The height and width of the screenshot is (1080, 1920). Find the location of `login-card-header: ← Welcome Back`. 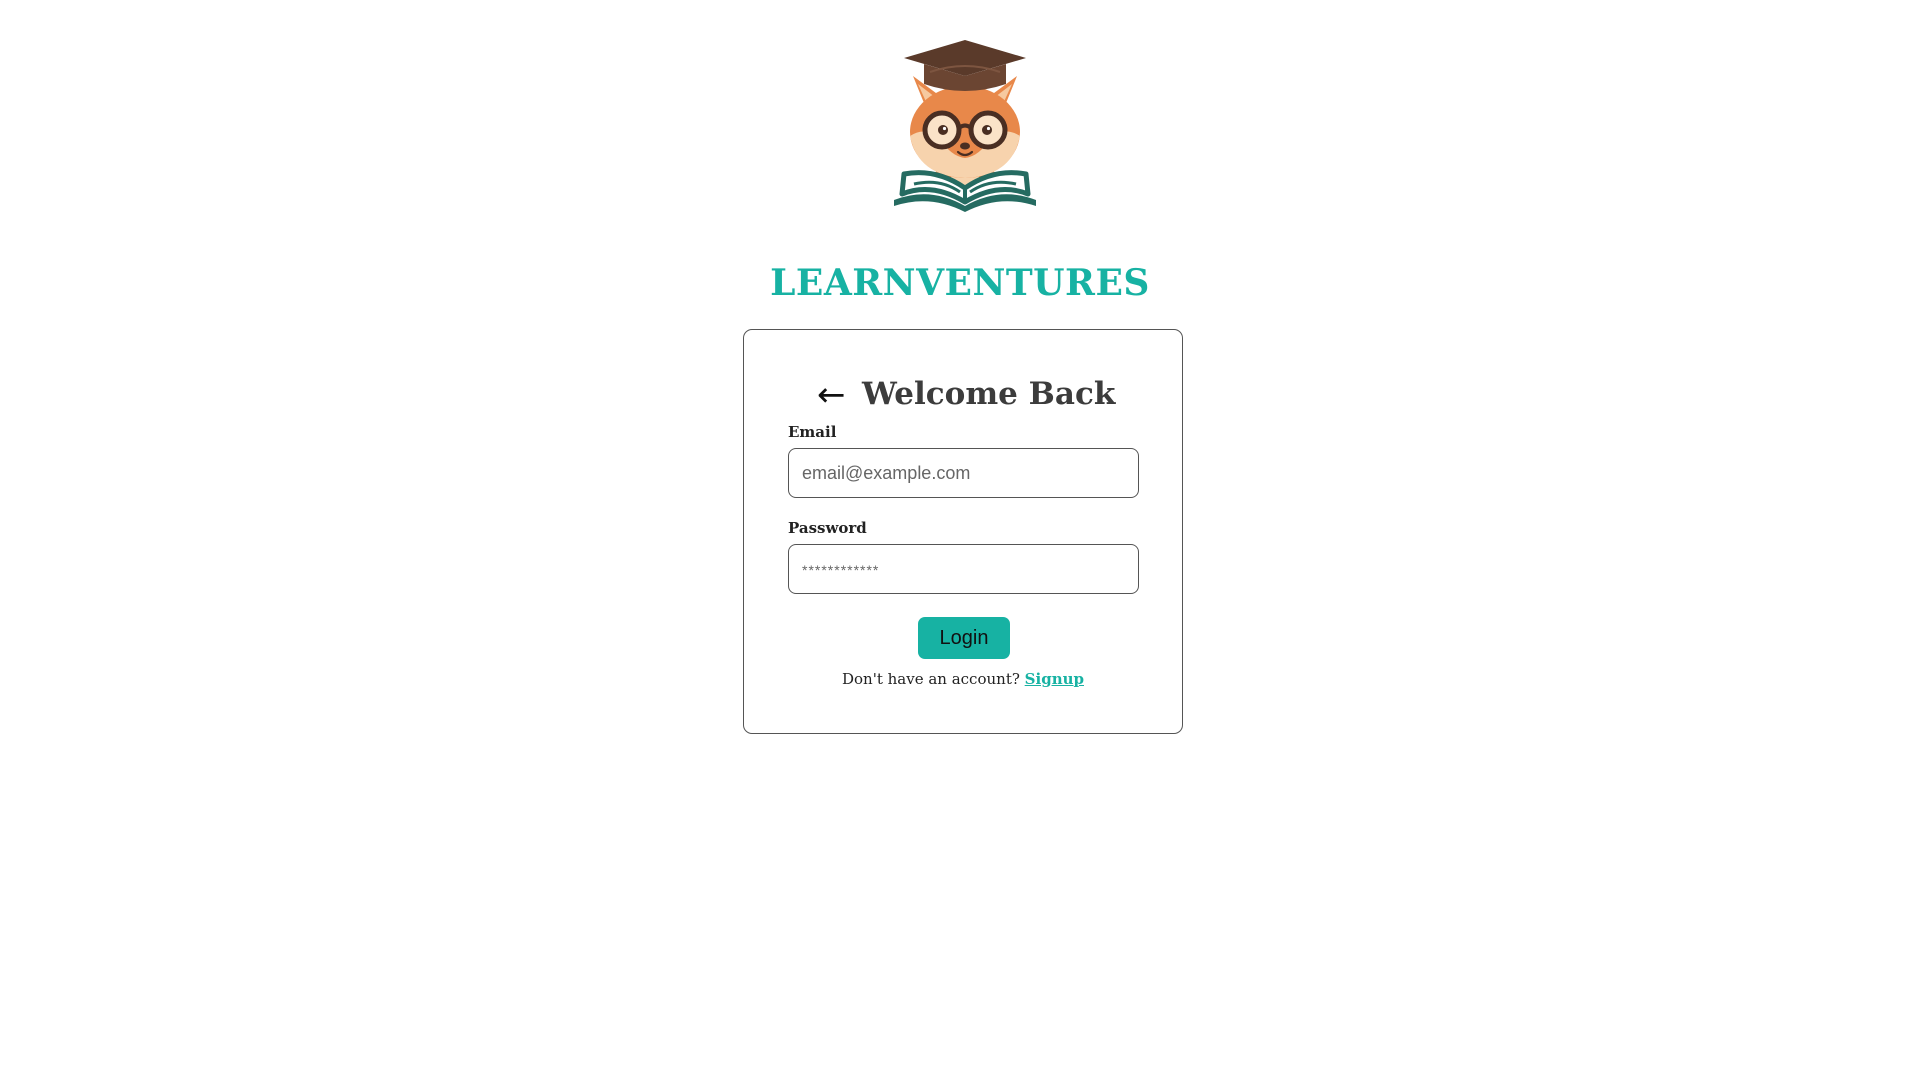

login-card-header: ← Welcome Back is located at coordinates (963, 395).